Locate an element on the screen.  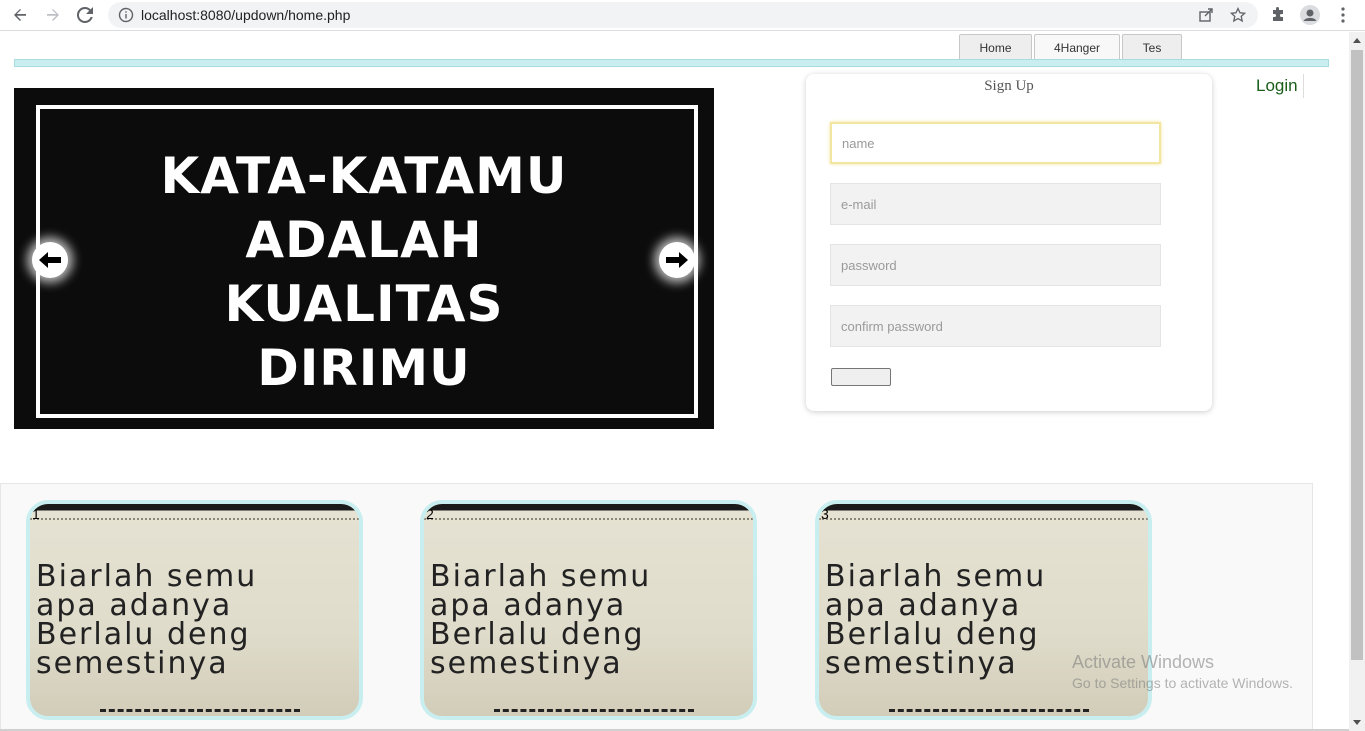
slider-prev-button is located at coordinates (50, 260).